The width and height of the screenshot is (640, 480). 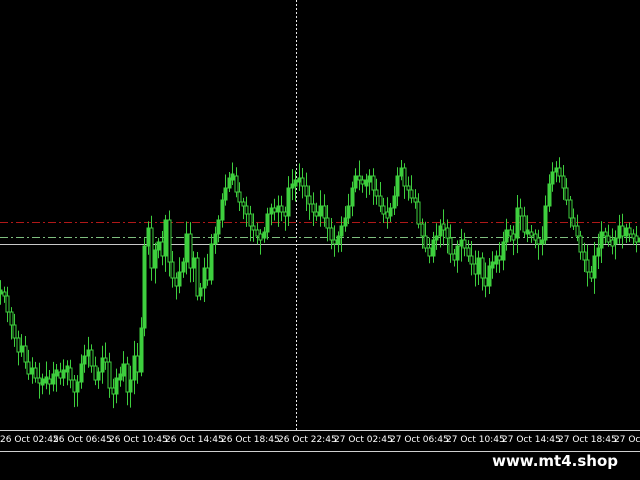 I want to click on time-label-3: 26 Oct 10:45, so click(x=138, y=440).